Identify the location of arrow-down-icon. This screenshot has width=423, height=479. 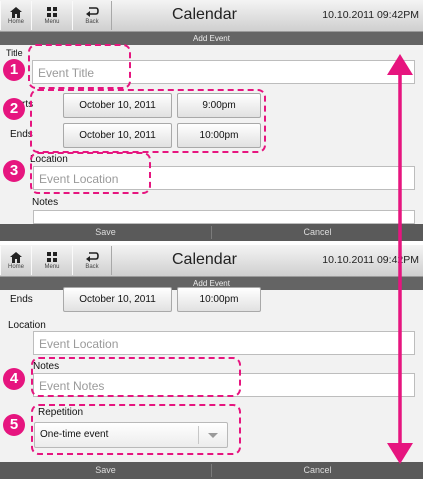
(400, 453).